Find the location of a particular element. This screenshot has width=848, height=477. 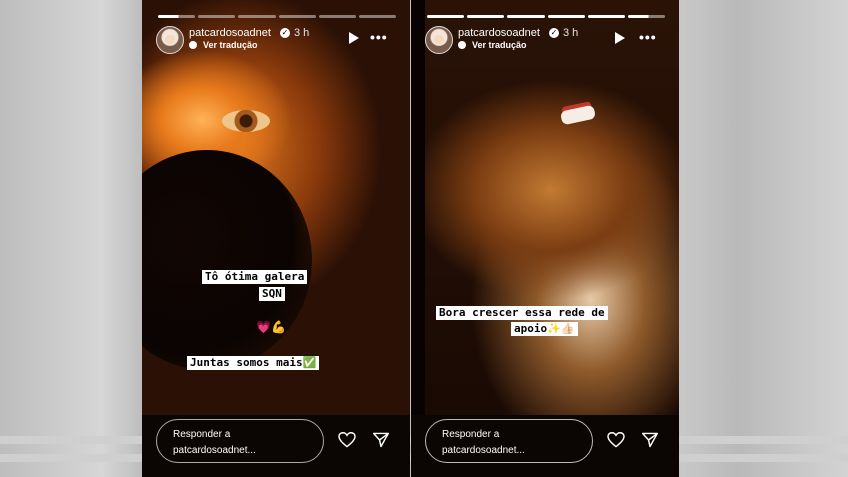

story-caption: Tô ótima galera is located at coordinates (255, 277).